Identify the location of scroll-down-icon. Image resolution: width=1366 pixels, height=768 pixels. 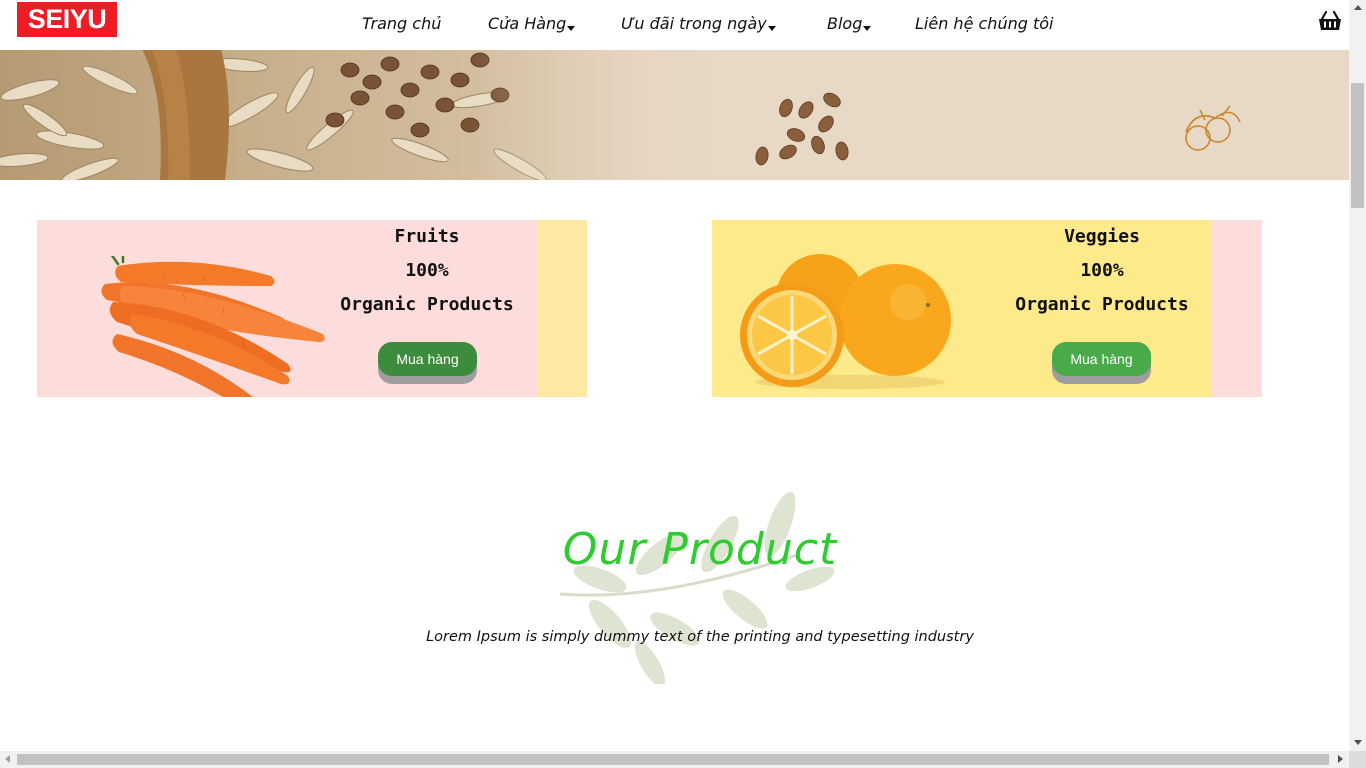
(1358, 742).